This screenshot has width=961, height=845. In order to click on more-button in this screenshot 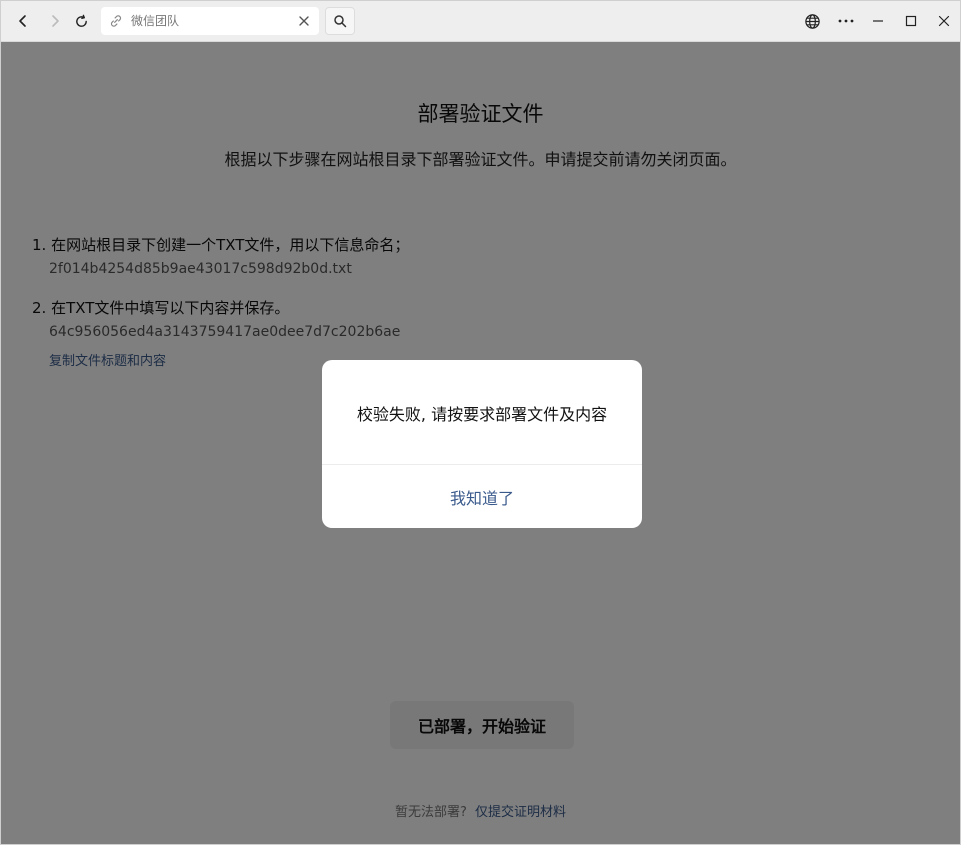, I will do `click(846, 21)`.